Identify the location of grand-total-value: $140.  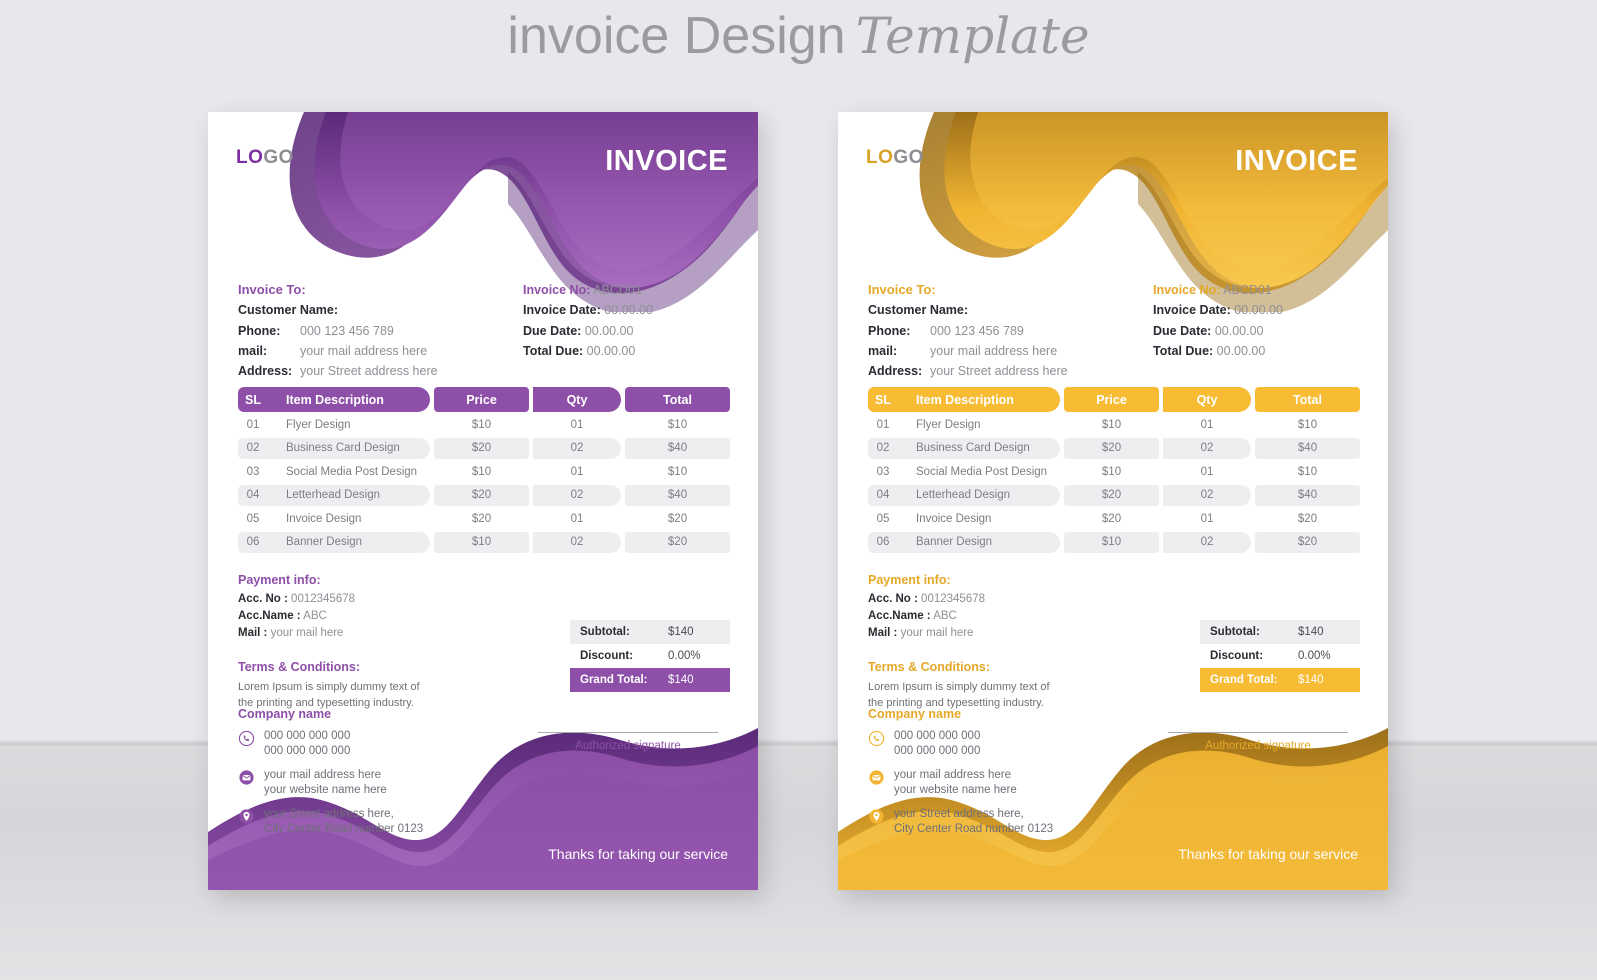
(681, 680).